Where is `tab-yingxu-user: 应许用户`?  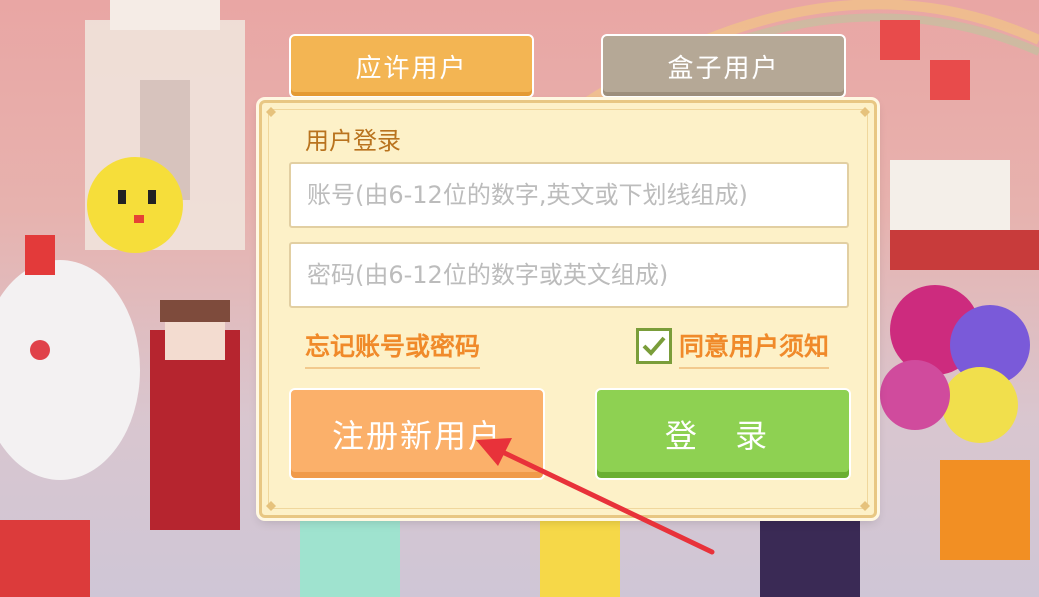
tab-yingxu-user: 应许用户 is located at coordinates (411, 66).